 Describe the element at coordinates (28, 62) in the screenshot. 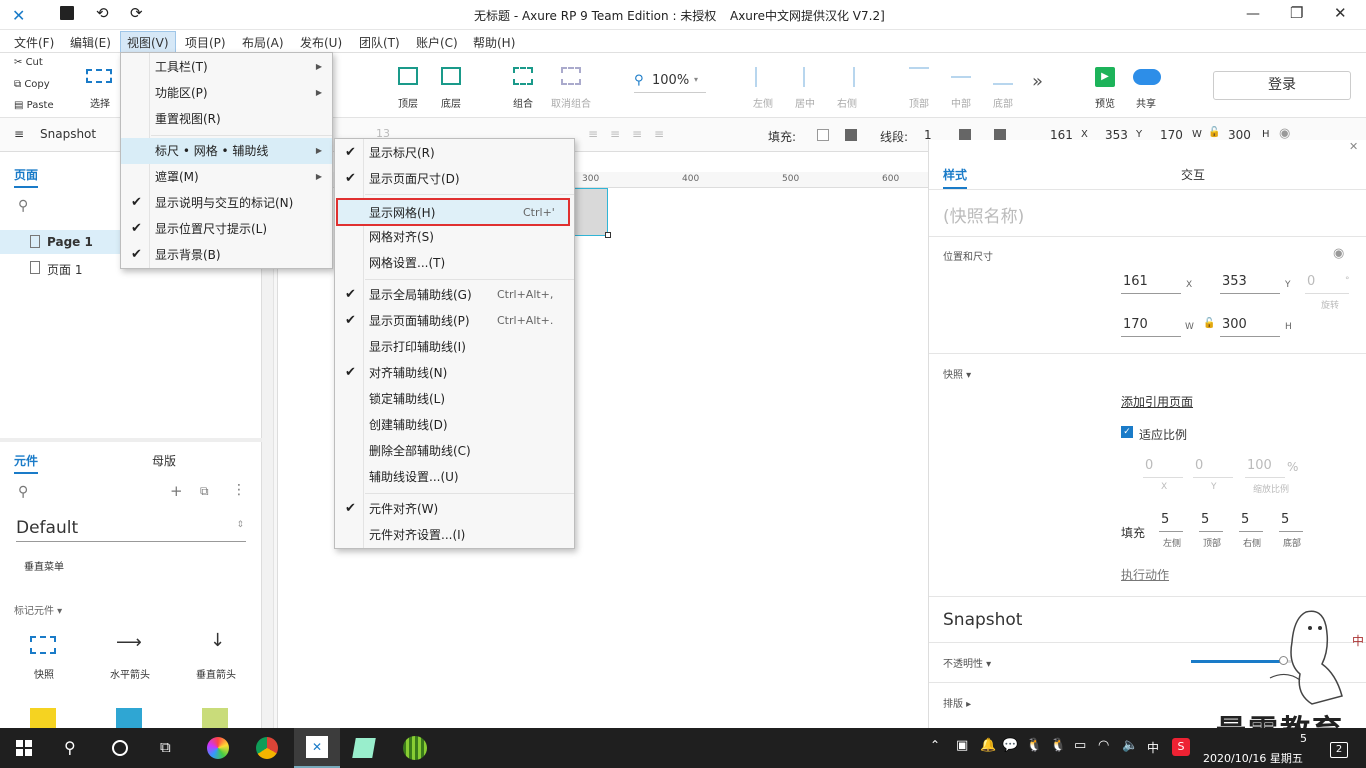

I see `cut-button: ✂ Cut` at that location.